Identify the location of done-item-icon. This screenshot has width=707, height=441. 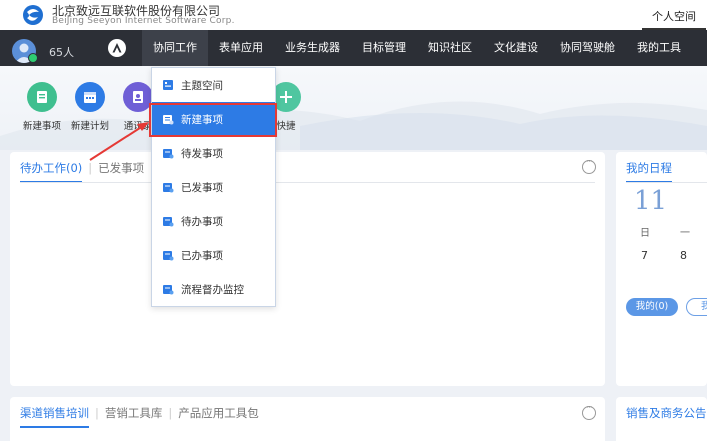
(168, 255).